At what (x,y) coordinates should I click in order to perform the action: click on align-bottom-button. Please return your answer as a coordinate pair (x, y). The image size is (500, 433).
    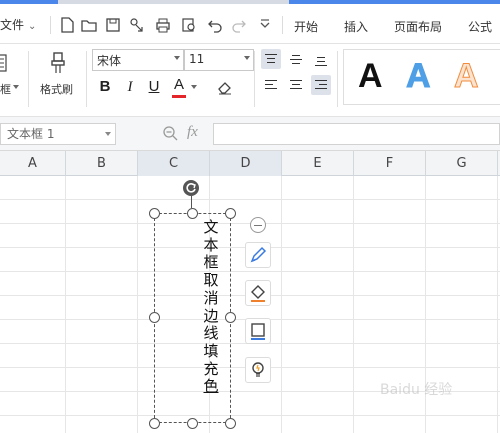
    Looking at the image, I should click on (321, 59).